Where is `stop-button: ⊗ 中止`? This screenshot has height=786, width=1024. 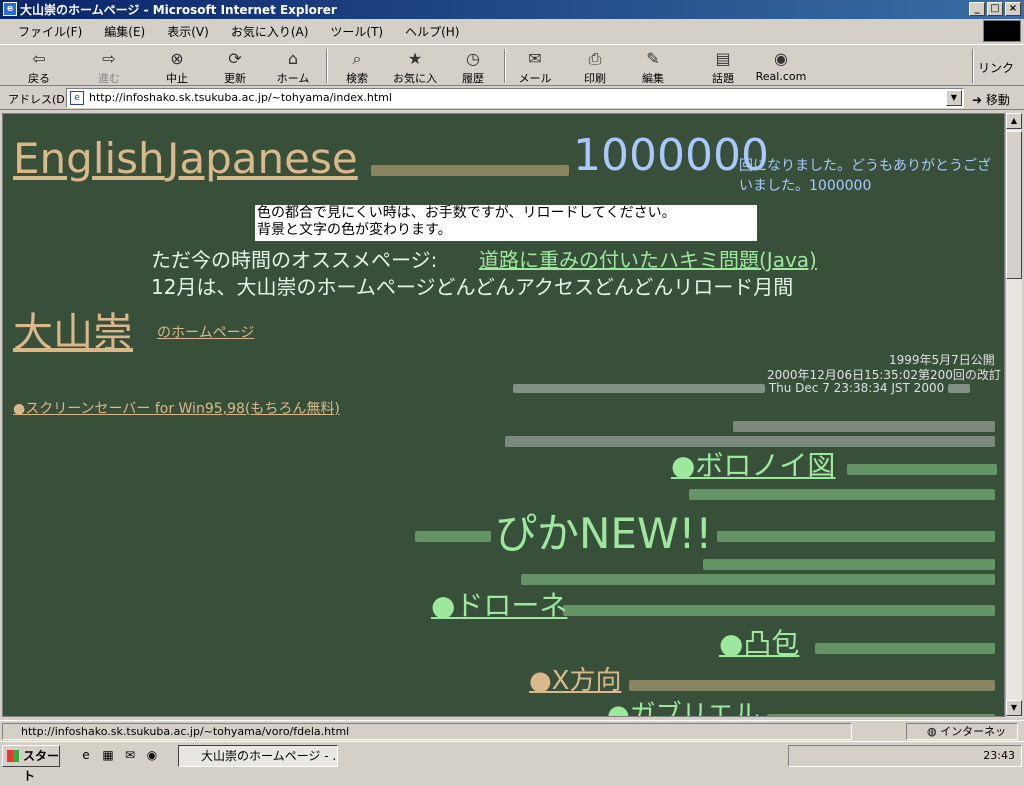 stop-button: ⊗ 中止 is located at coordinates (177, 66).